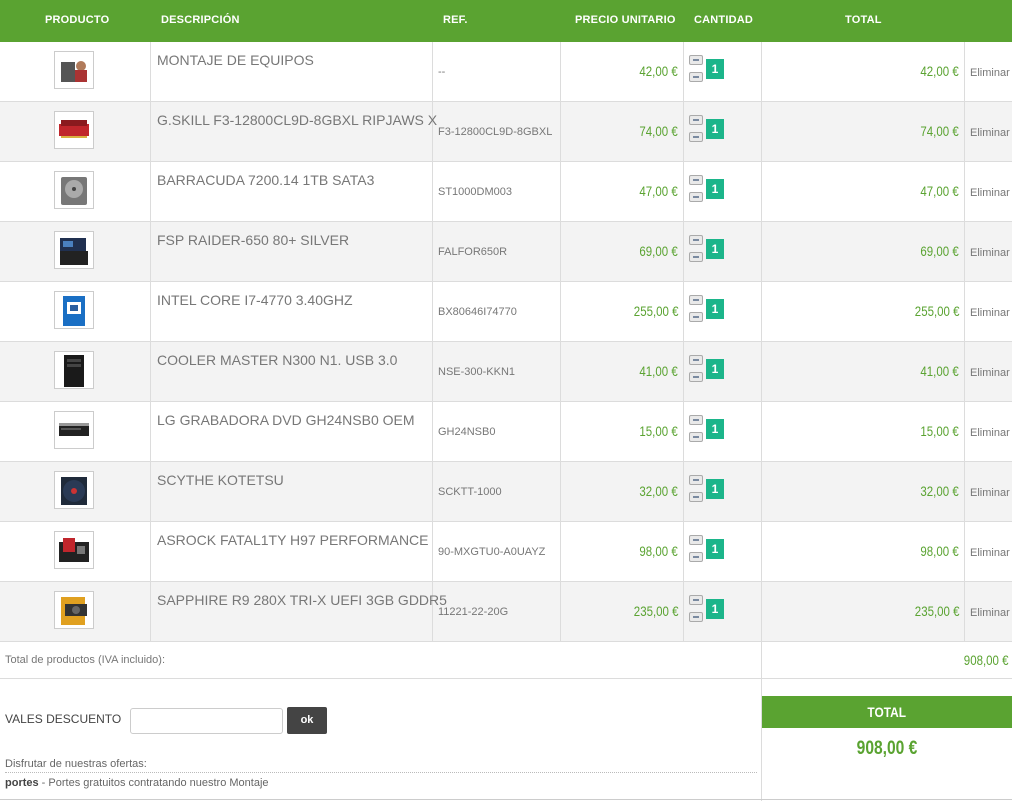 Image resolution: width=1012 pixels, height=801 pixels. Describe the element at coordinates (492, 552) in the screenshot. I see `product-ref: 90-MXGTU0-A0UAYZ` at that location.